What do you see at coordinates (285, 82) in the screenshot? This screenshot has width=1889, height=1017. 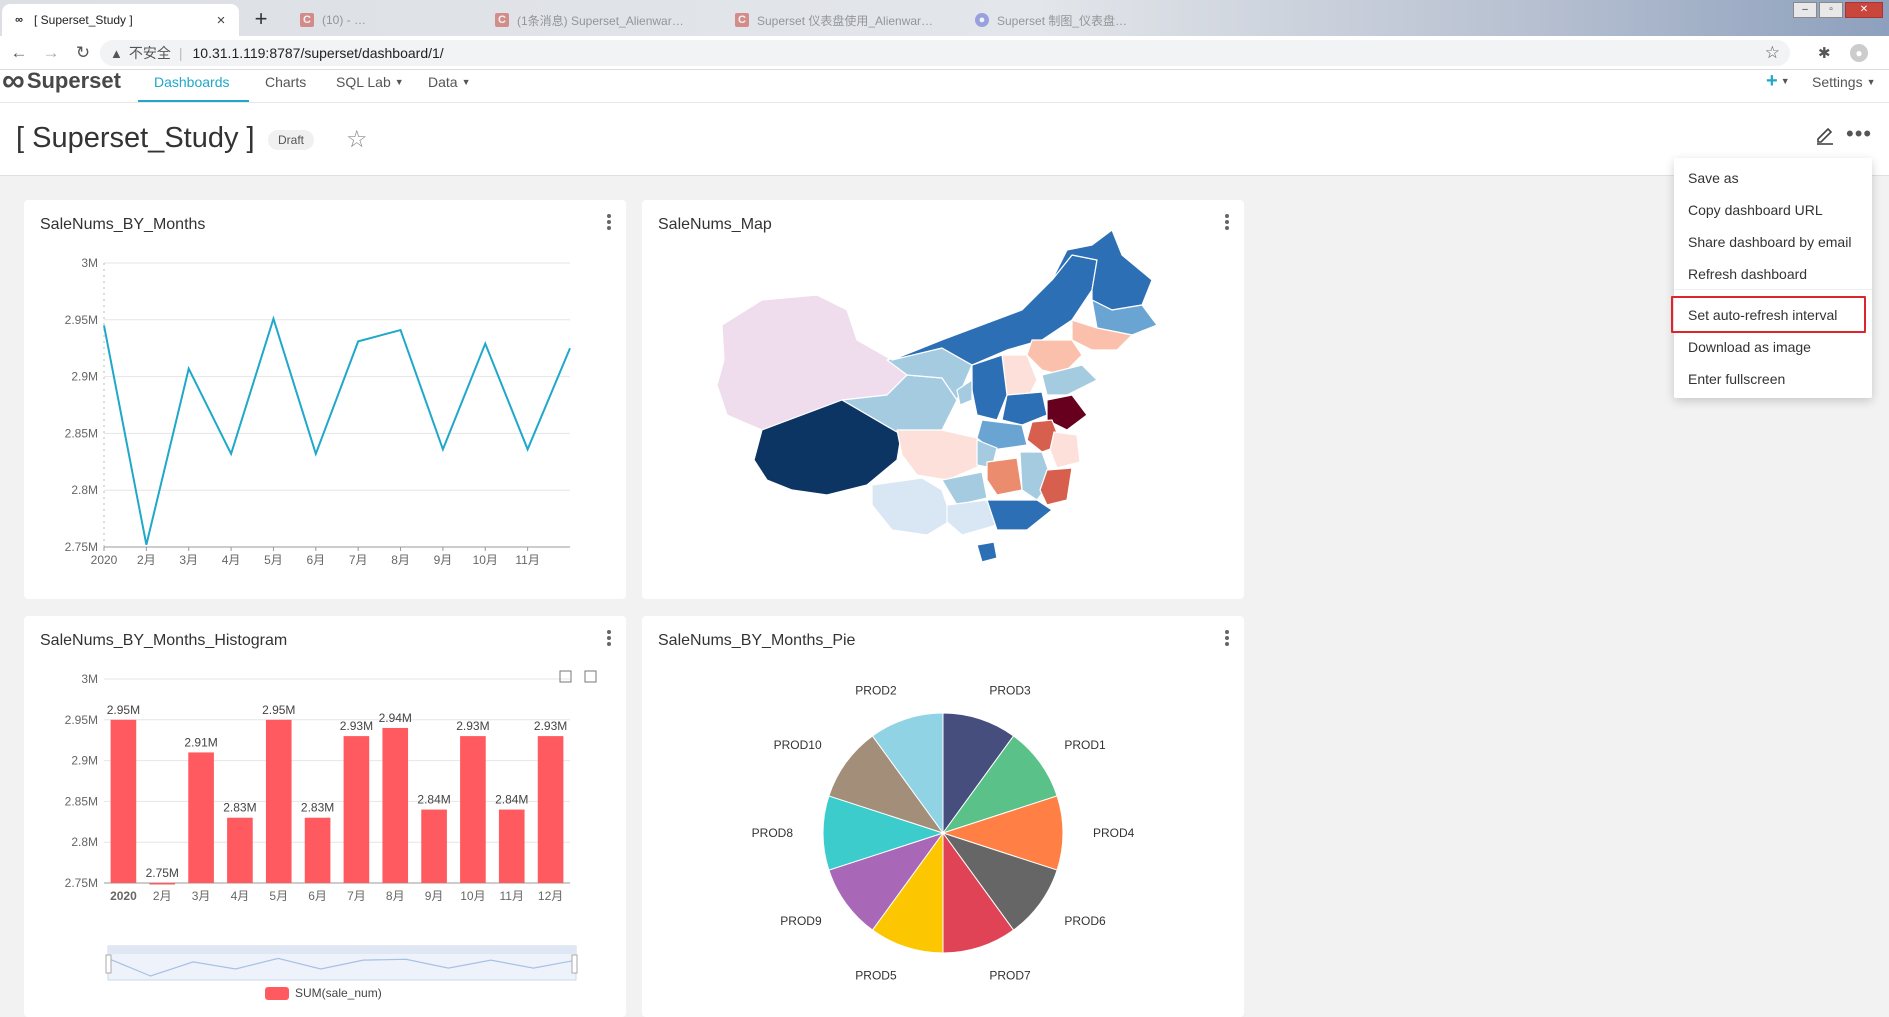 I see `nav-charts: Charts` at bounding box center [285, 82].